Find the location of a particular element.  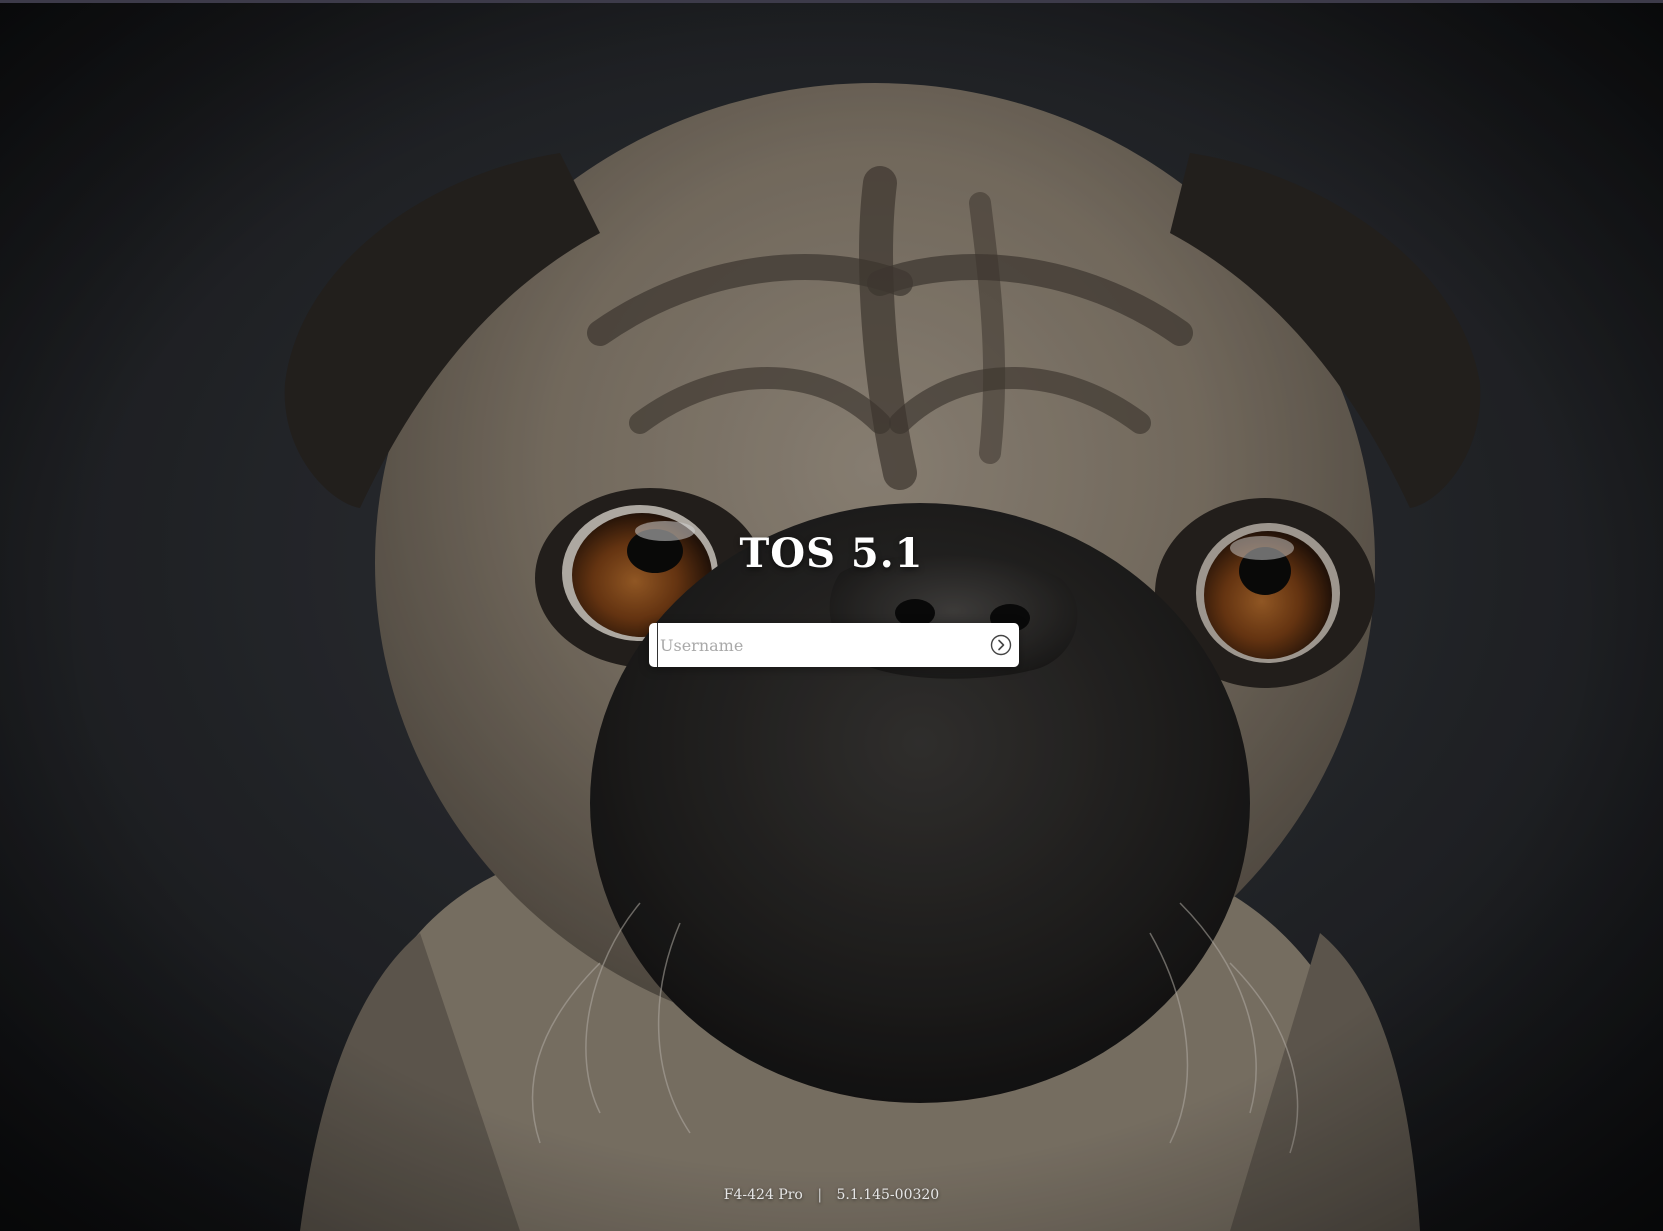

username-field is located at coordinates (834, 645).